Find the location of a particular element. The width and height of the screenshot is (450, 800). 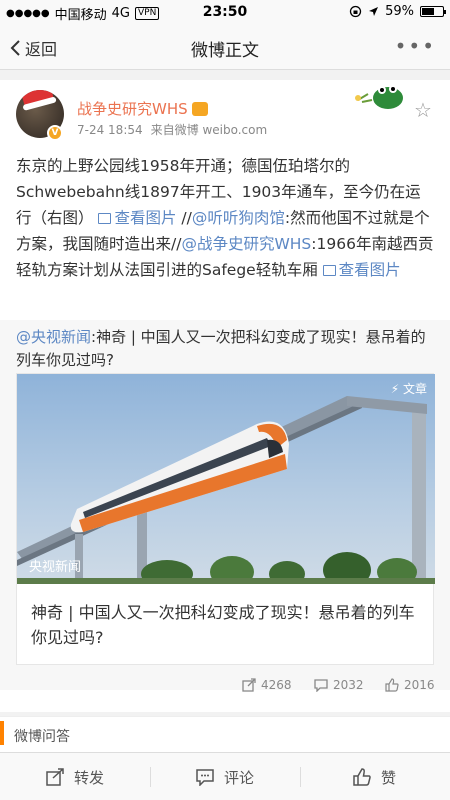

member-crown-icon is located at coordinates (199, 108).